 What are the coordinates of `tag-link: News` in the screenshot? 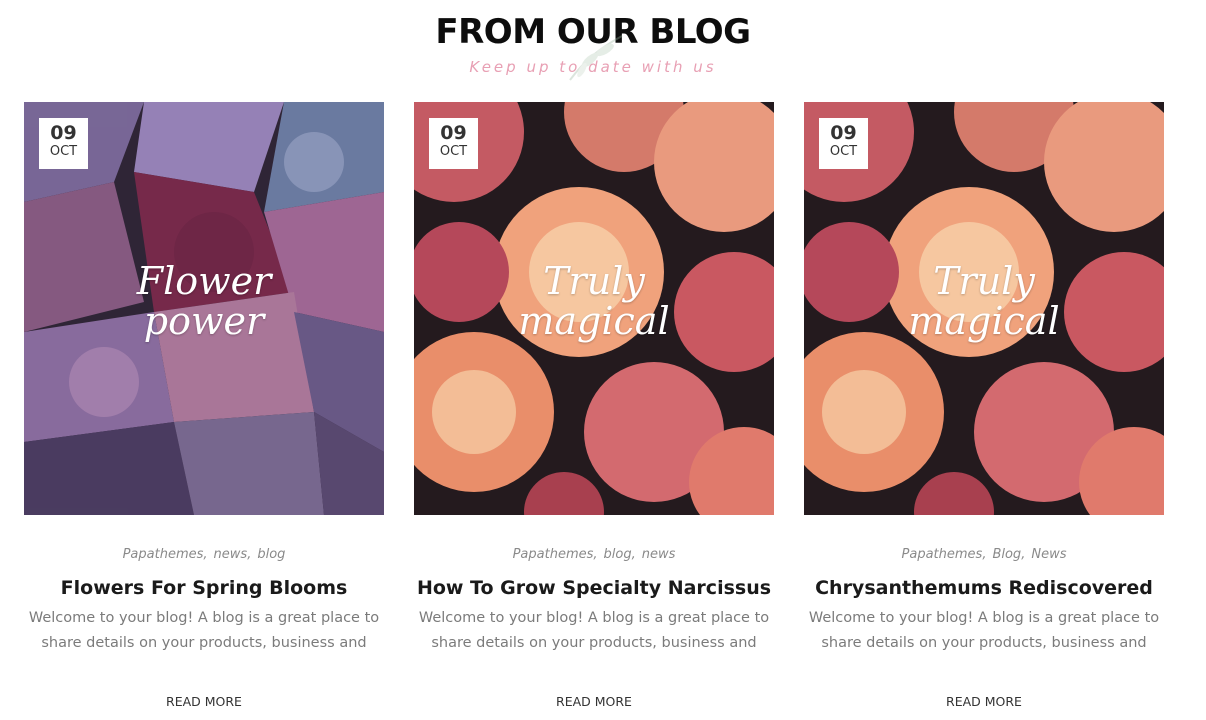 It's located at (1048, 554).